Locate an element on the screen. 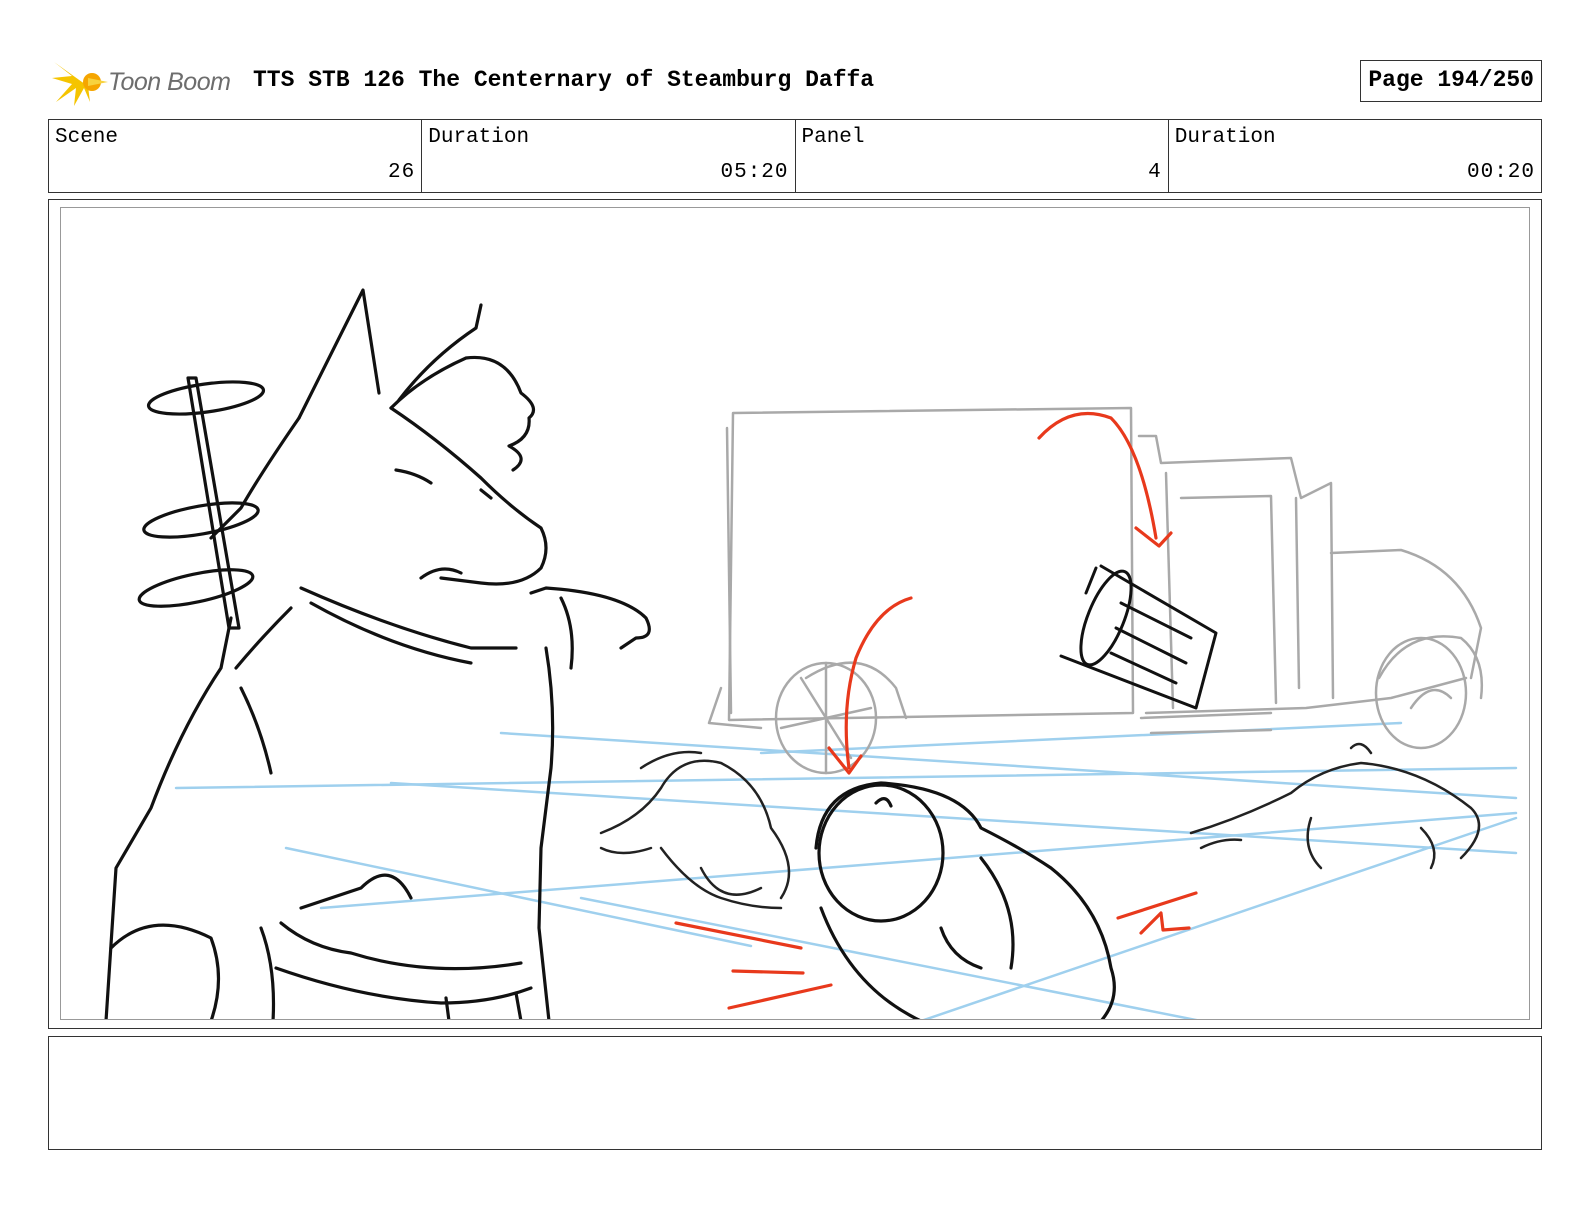 The image size is (1584, 1224). starburst-logo-icon is located at coordinates (80, 84).